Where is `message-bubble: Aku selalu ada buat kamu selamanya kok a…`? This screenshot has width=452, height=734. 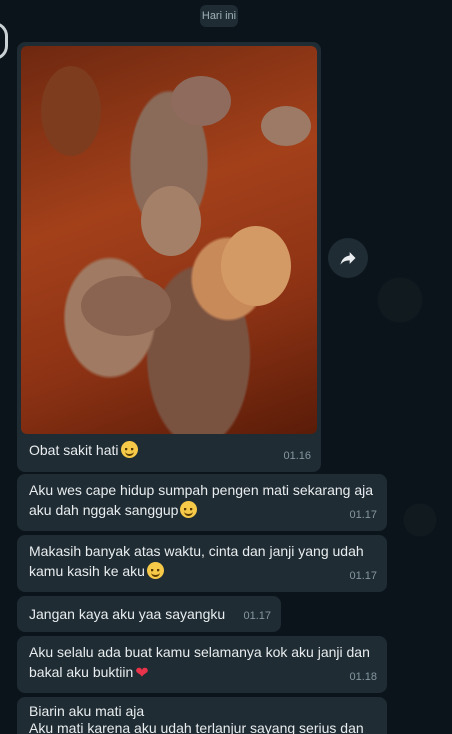
message-bubble: Aku selalu ada buat kamu selamanya kok a… is located at coordinates (202, 664).